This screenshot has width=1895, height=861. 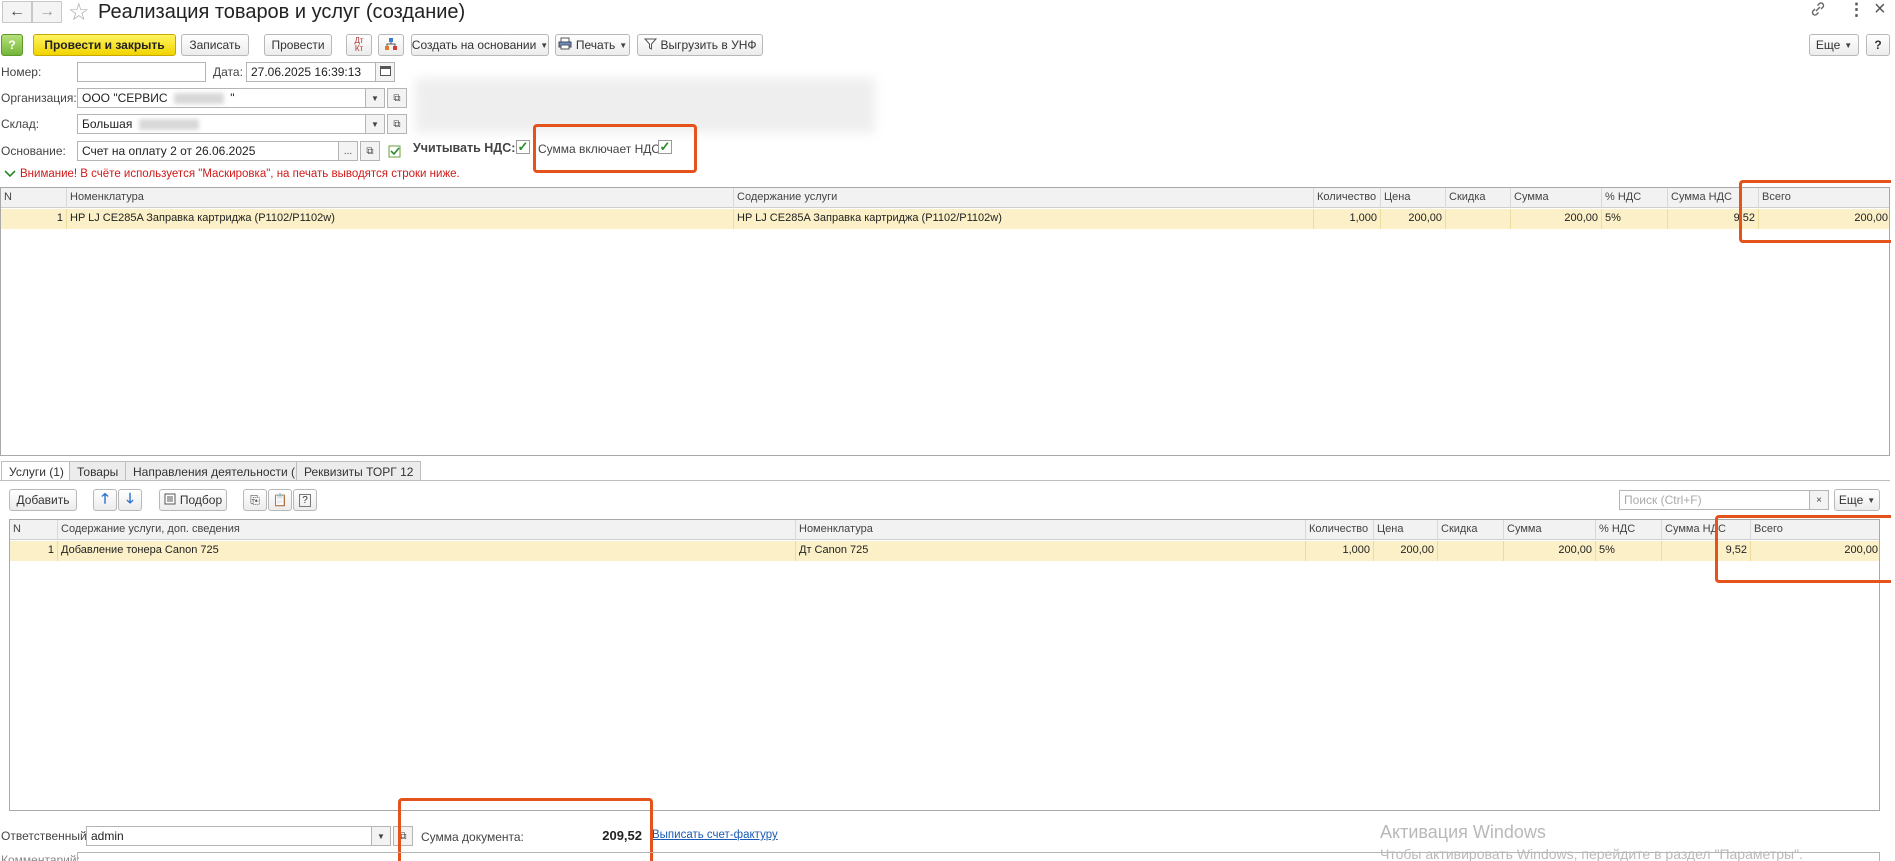 I want to click on warehouse-label: Склад:, so click(x=20, y=124).